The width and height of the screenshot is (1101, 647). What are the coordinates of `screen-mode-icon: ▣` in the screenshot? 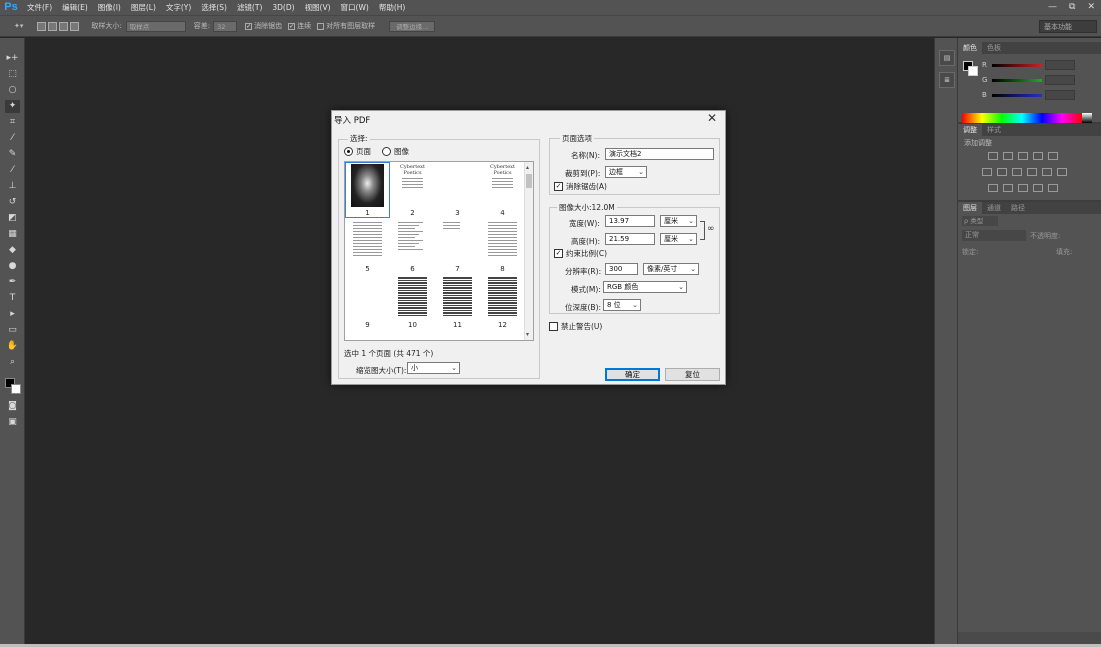 It's located at (12, 422).